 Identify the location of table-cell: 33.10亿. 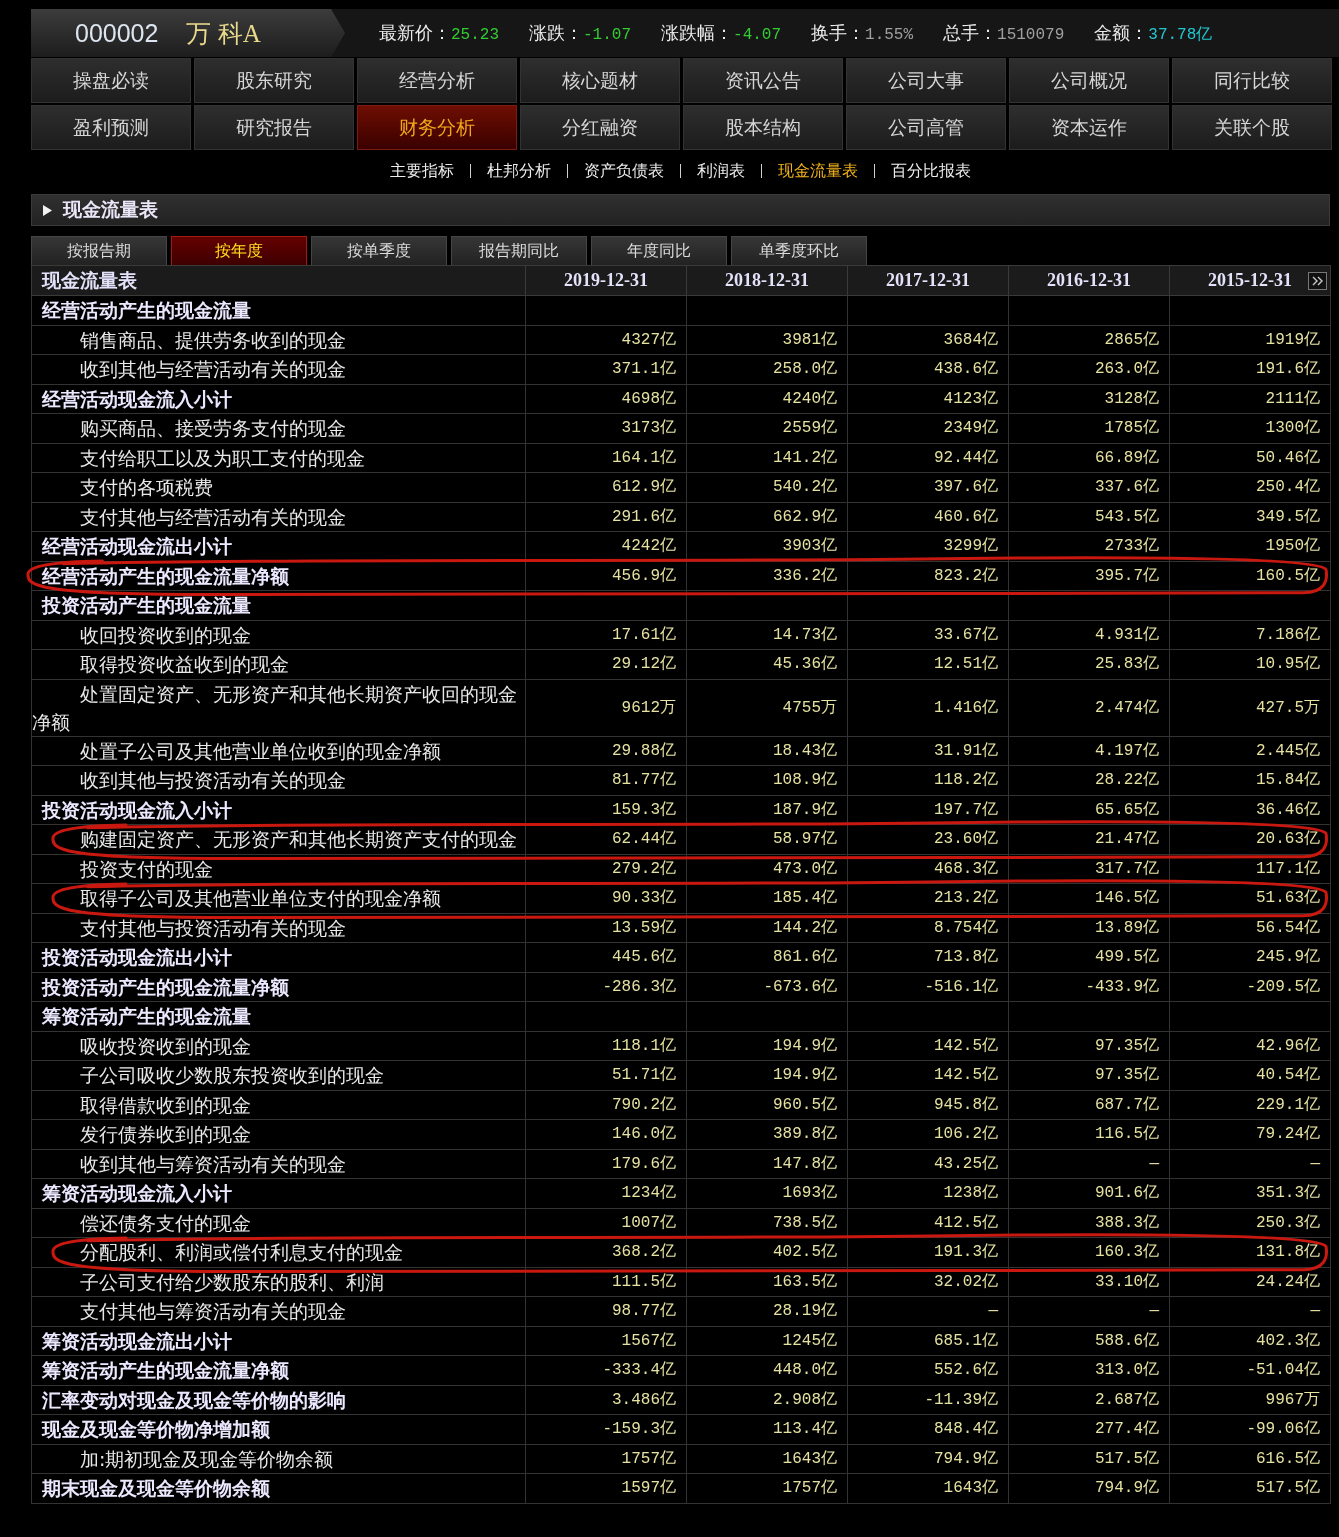
(1089, 1282).